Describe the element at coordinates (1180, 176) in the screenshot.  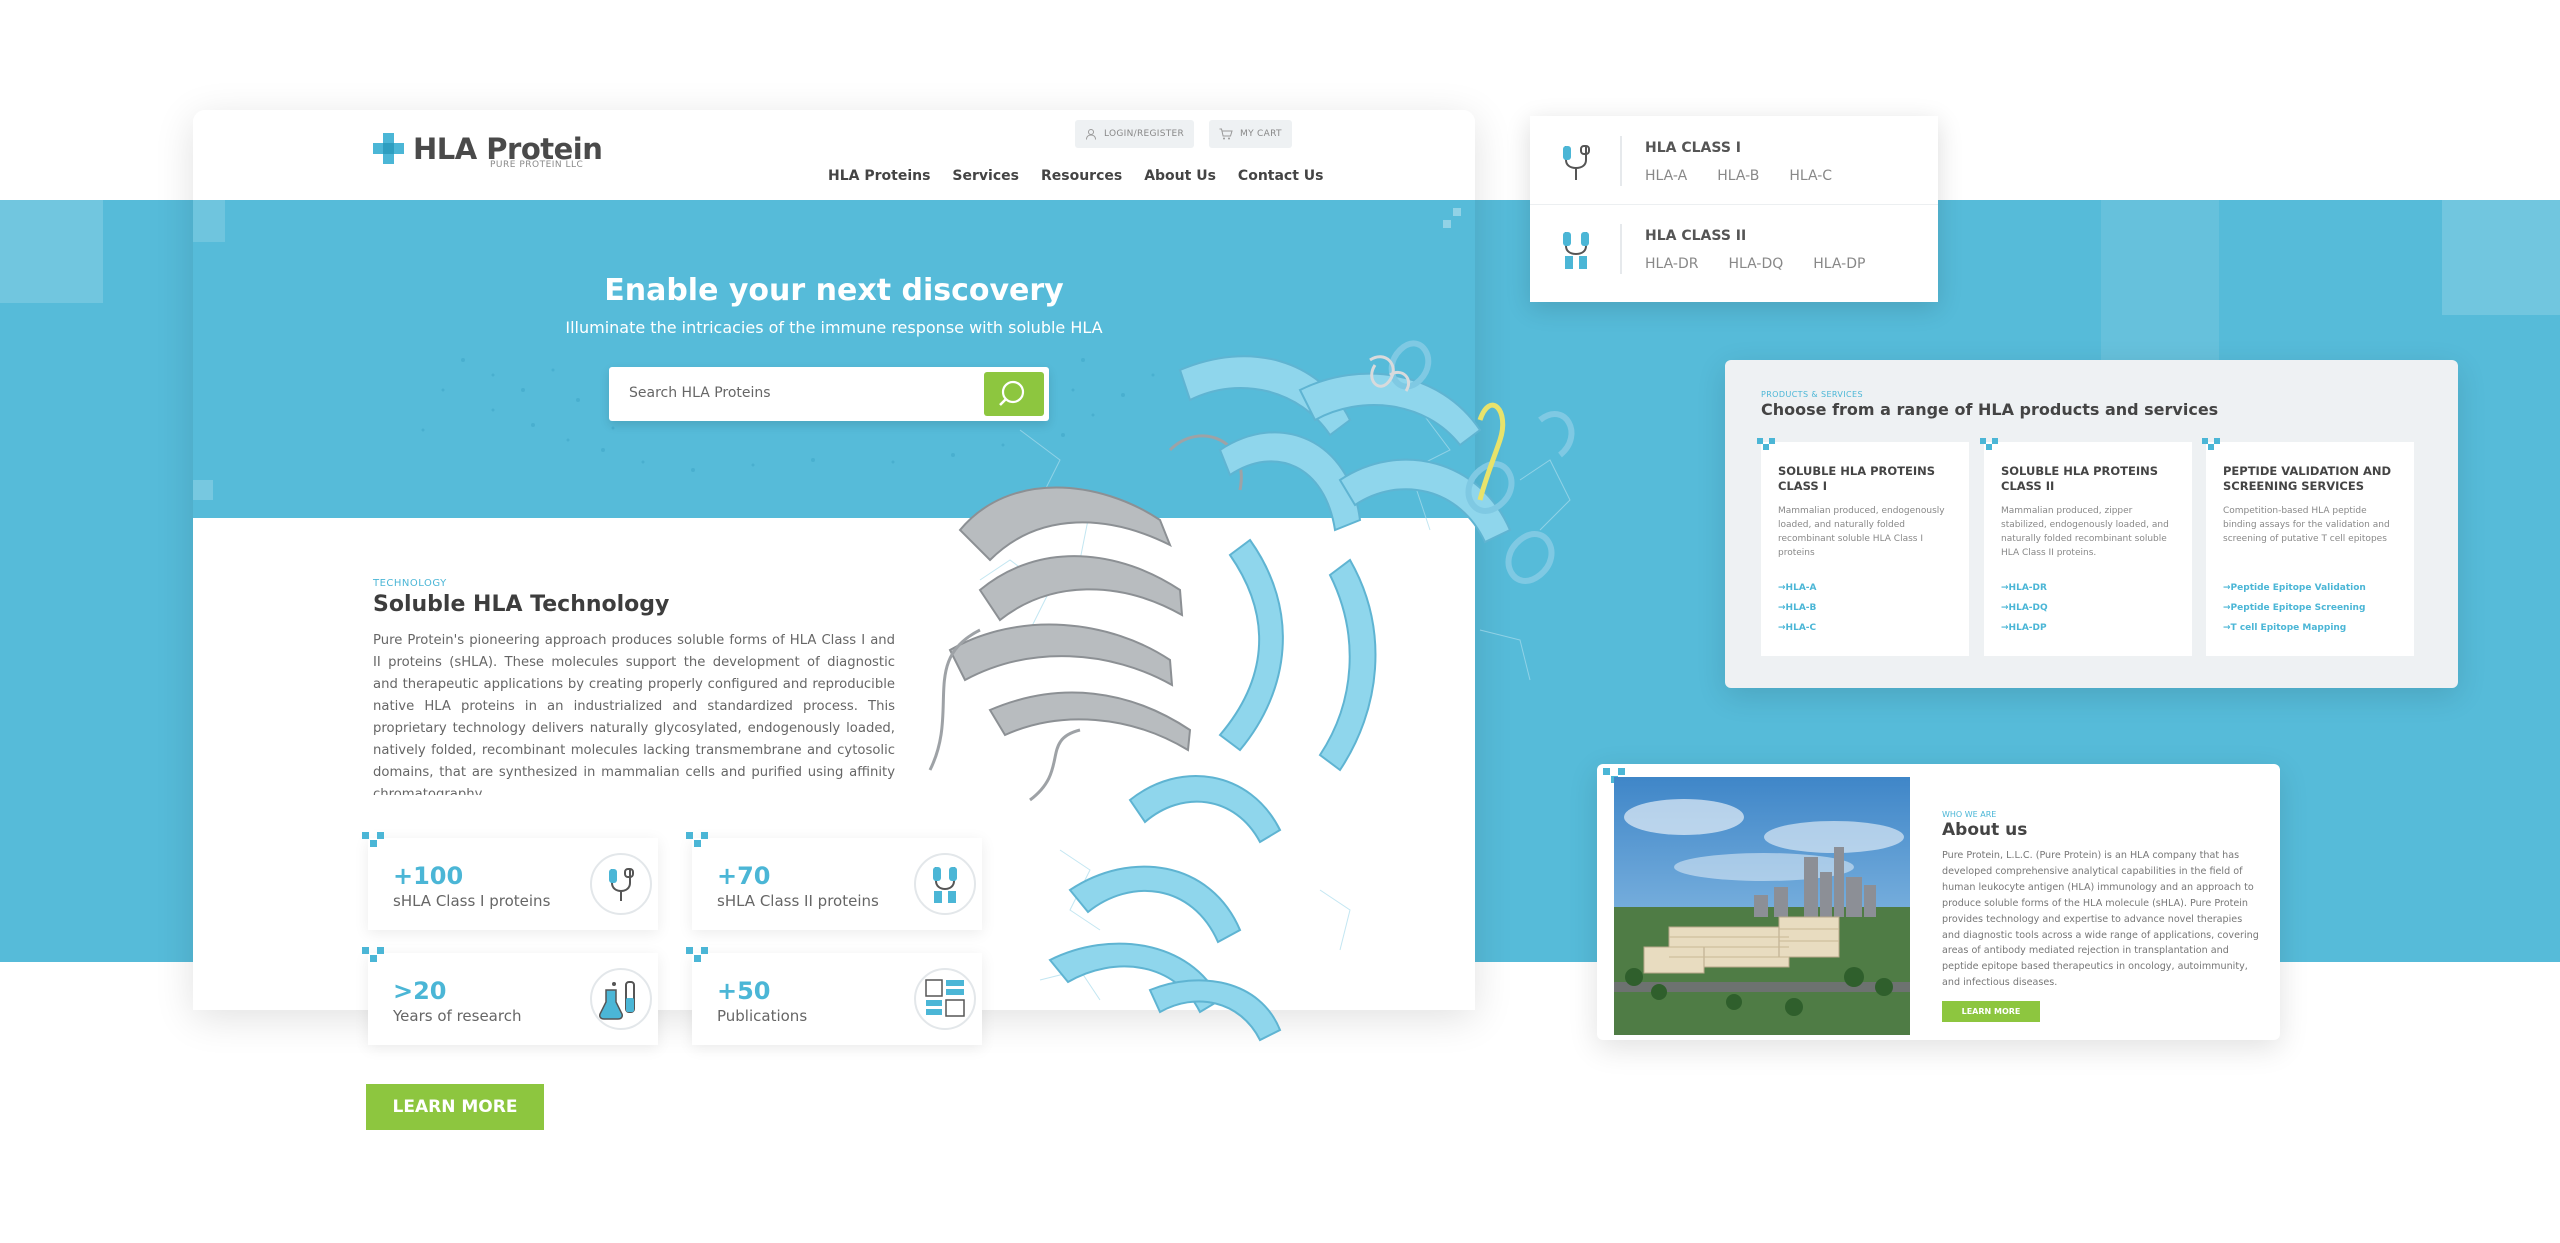
I see `nav-about-us: About Us` at that location.